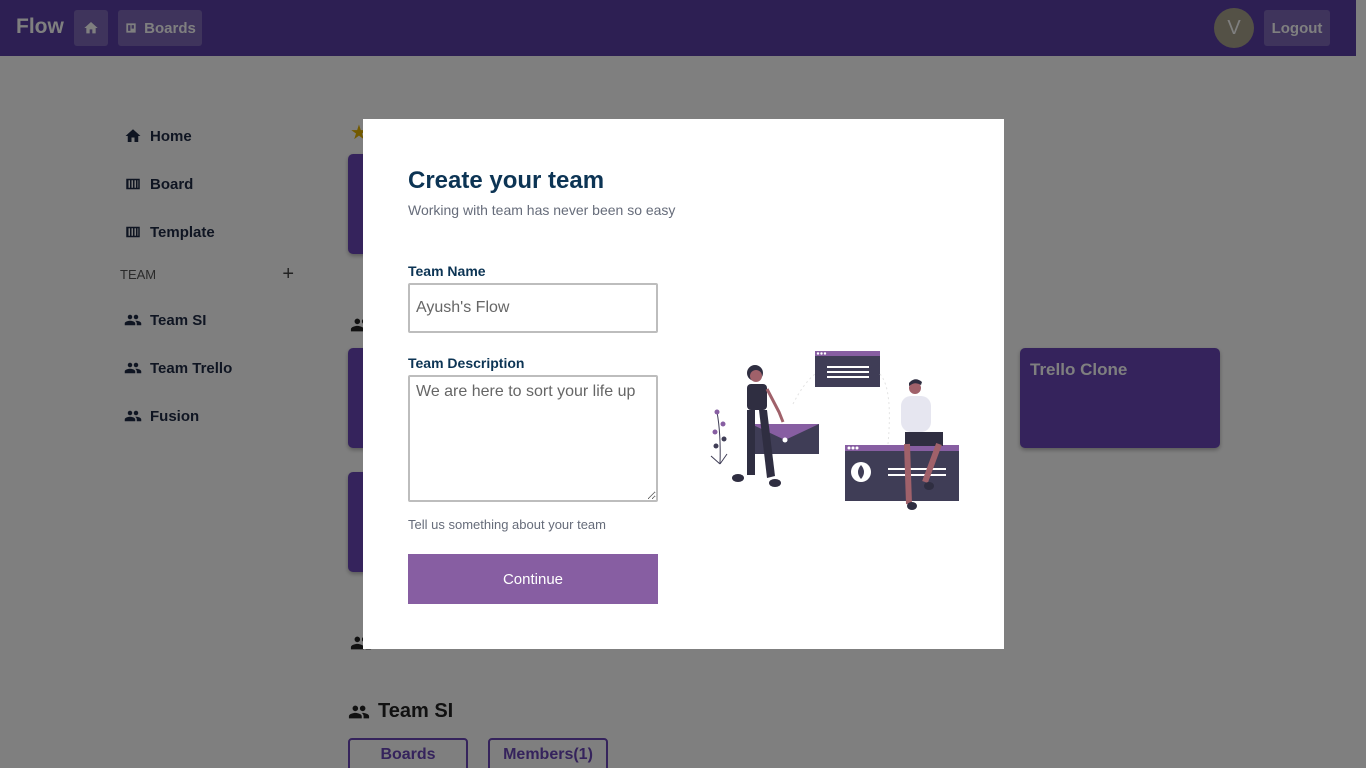 Image resolution: width=1366 pixels, height=768 pixels. What do you see at coordinates (533, 438) in the screenshot?
I see `team-description-input` at bounding box center [533, 438].